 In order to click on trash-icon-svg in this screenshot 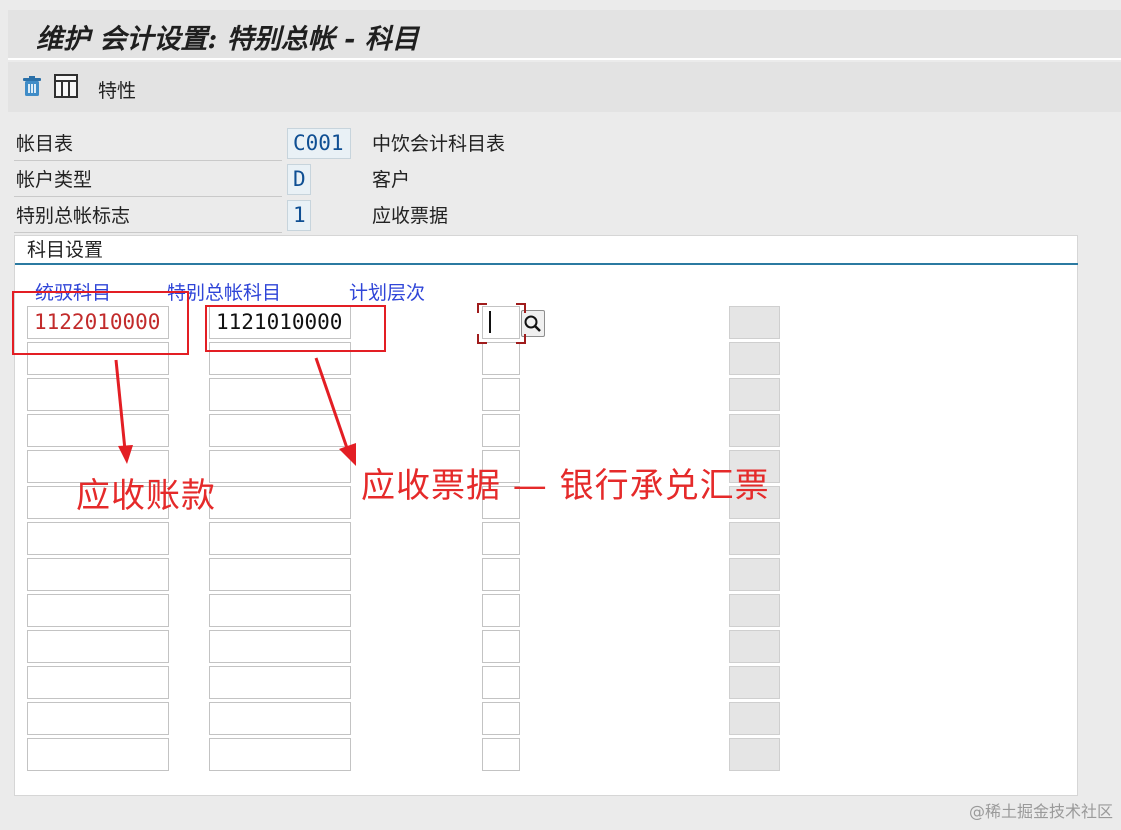, I will do `click(32, 86)`.